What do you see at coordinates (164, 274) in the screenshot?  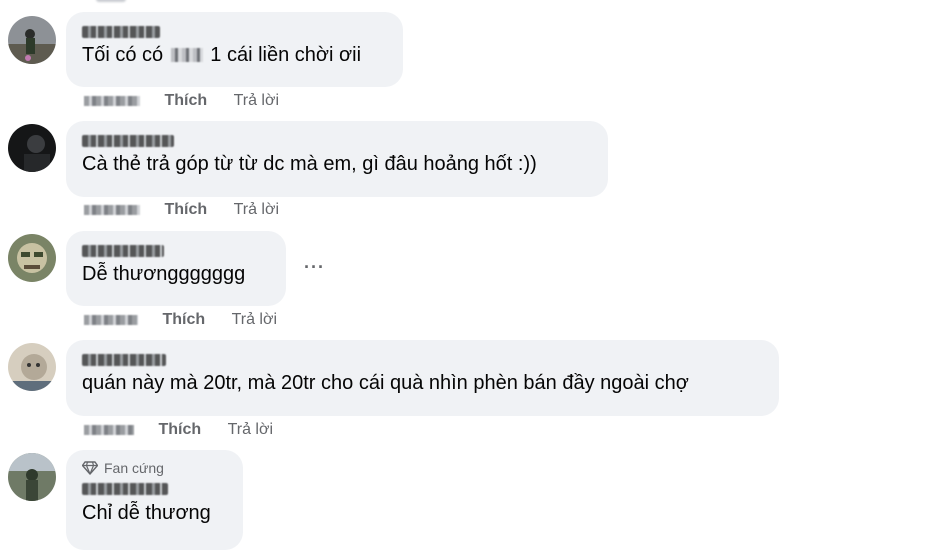 I see `comment-text: Dễ thươnggggggg` at bounding box center [164, 274].